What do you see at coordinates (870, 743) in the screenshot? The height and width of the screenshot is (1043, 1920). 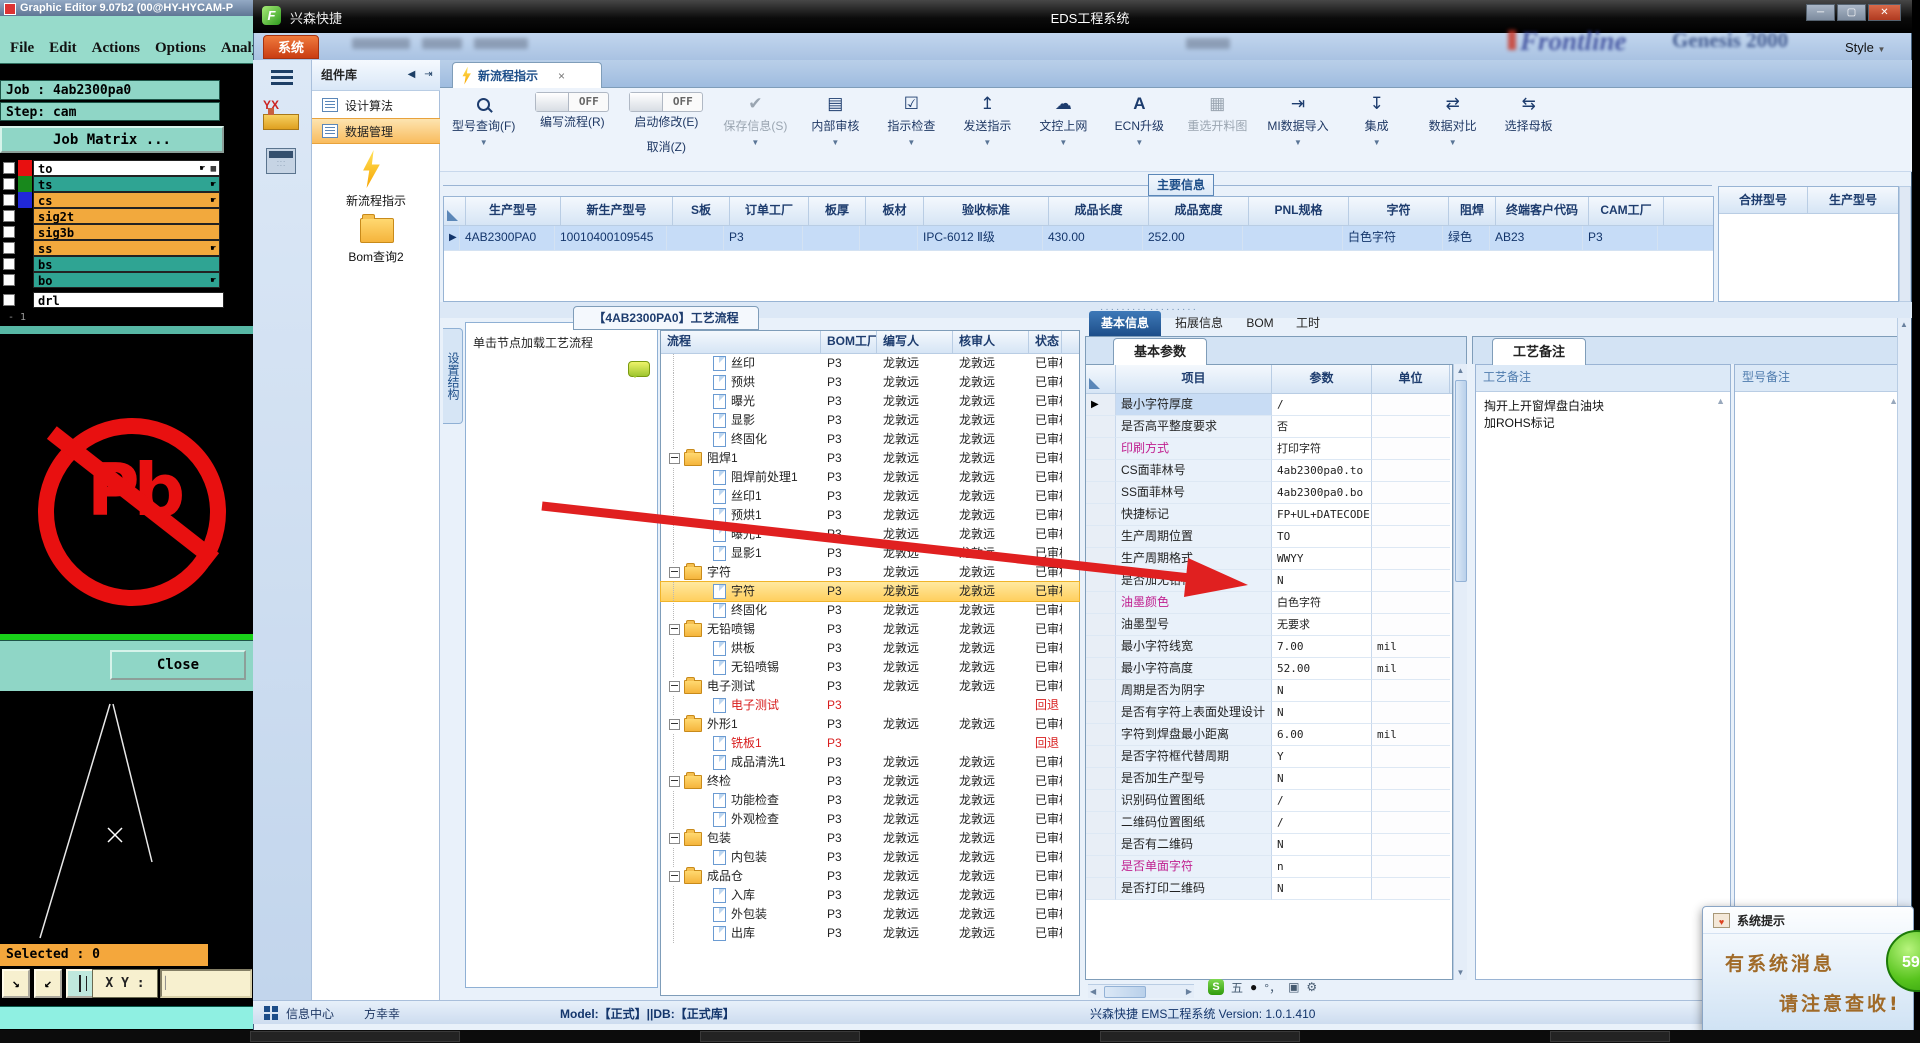 I see `flow-row: 铣板1 P3 回退` at bounding box center [870, 743].